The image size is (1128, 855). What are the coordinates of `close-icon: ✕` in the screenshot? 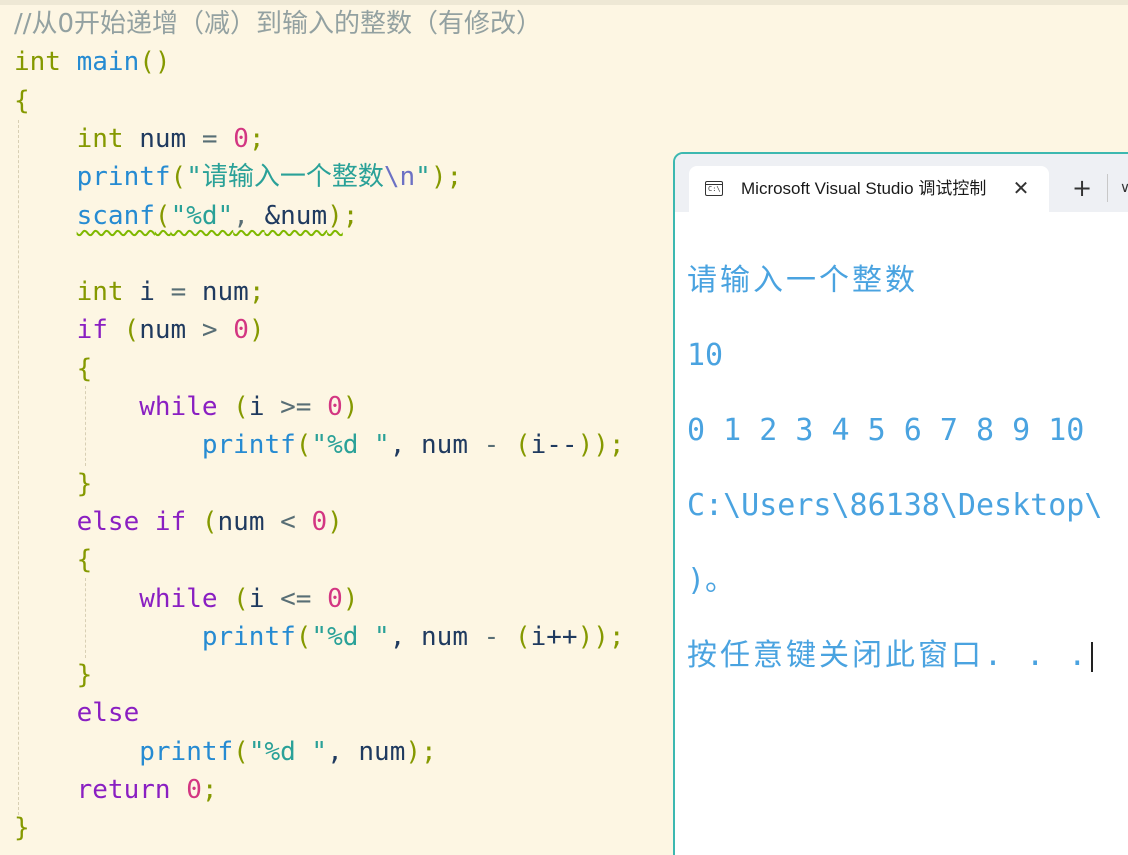 It's located at (1021, 189).